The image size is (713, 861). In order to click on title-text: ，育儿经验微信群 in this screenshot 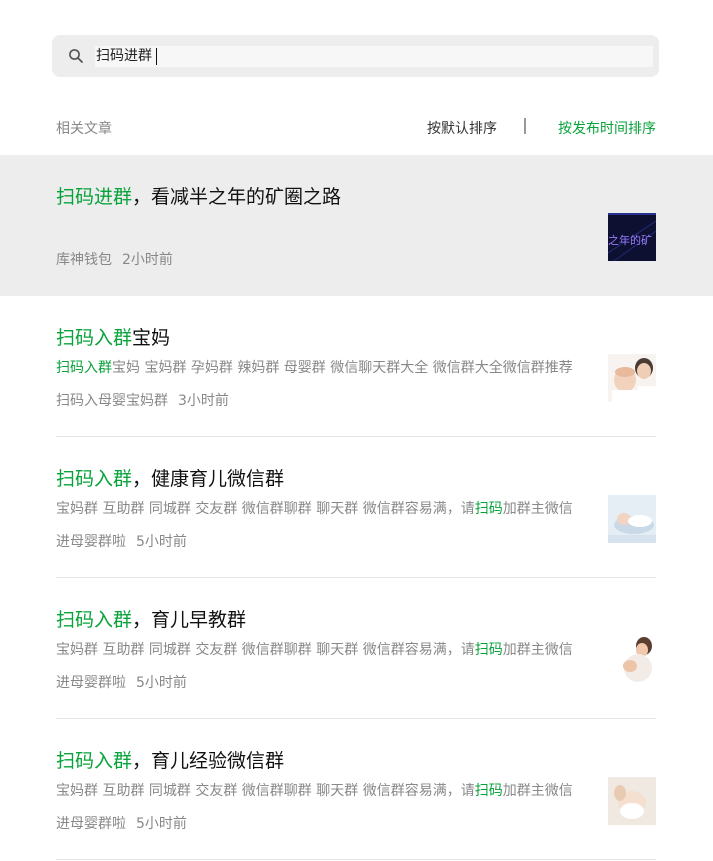, I will do `click(208, 761)`.